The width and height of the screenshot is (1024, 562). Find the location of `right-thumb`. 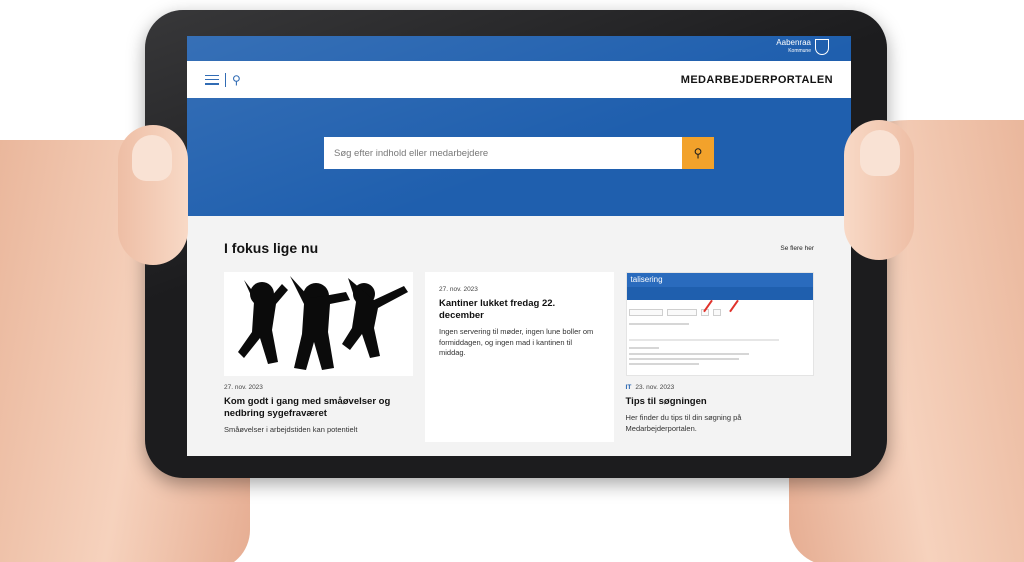

right-thumb is located at coordinates (879, 190).